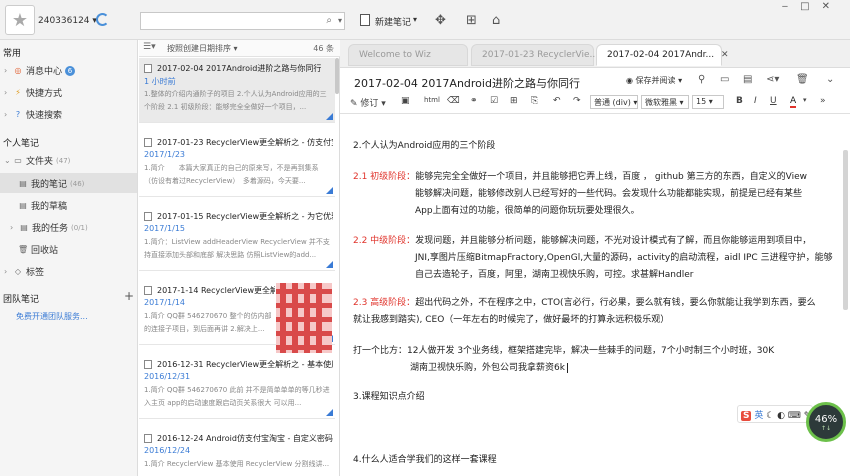 The height and width of the screenshot is (476, 850). Describe the element at coordinates (37, 161) in the screenshot. I see `sidebar-item-folders: ⌄ ▭ 文件夹 (47)` at that location.